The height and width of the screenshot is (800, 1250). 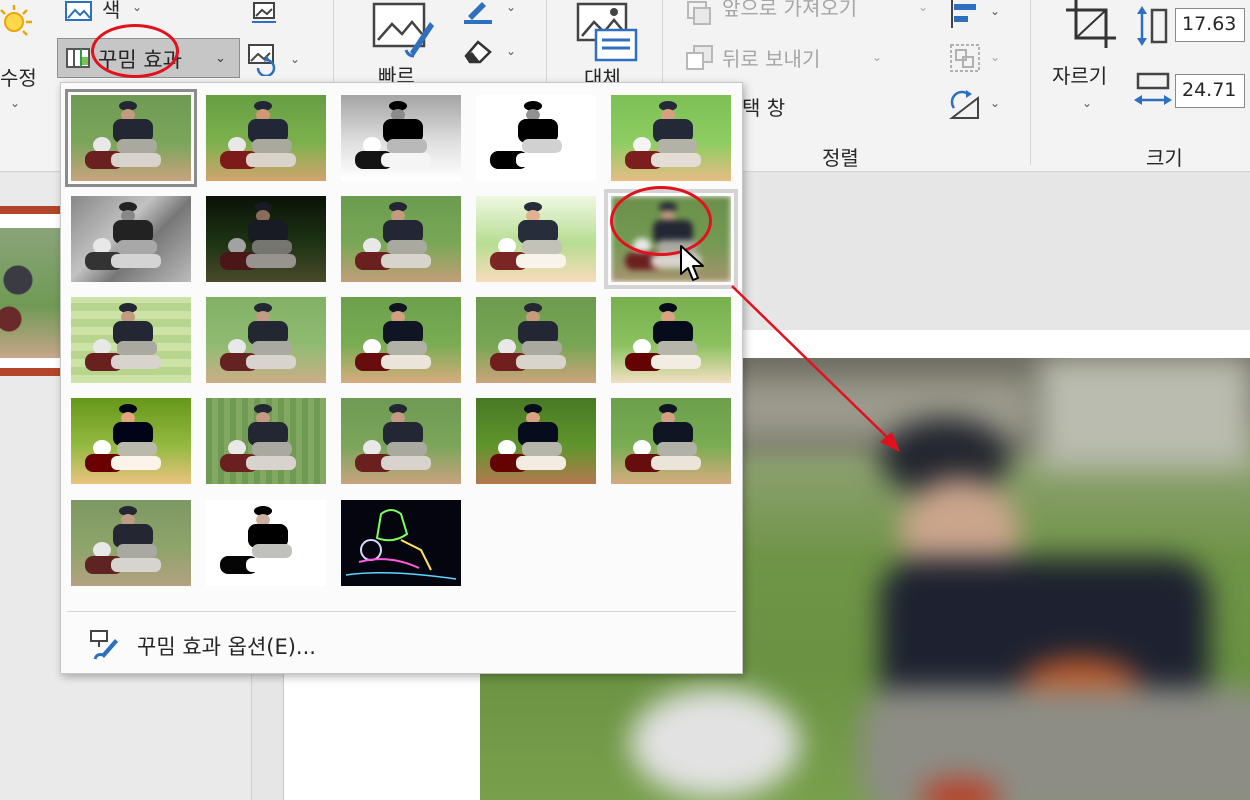 What do you see at coordinates (815, 368) in the screenshot?
I see `annotation-arrow` at bounding box center [815, 368].